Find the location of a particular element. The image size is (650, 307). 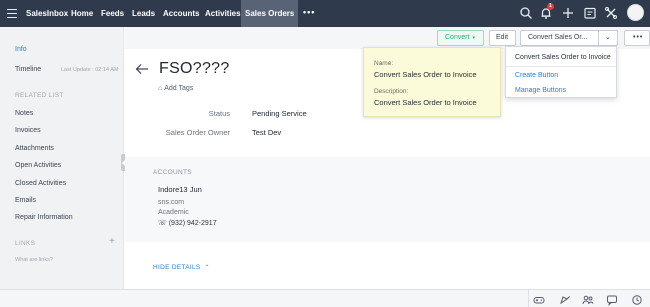

button-separator is located at coordinates (598, 38).